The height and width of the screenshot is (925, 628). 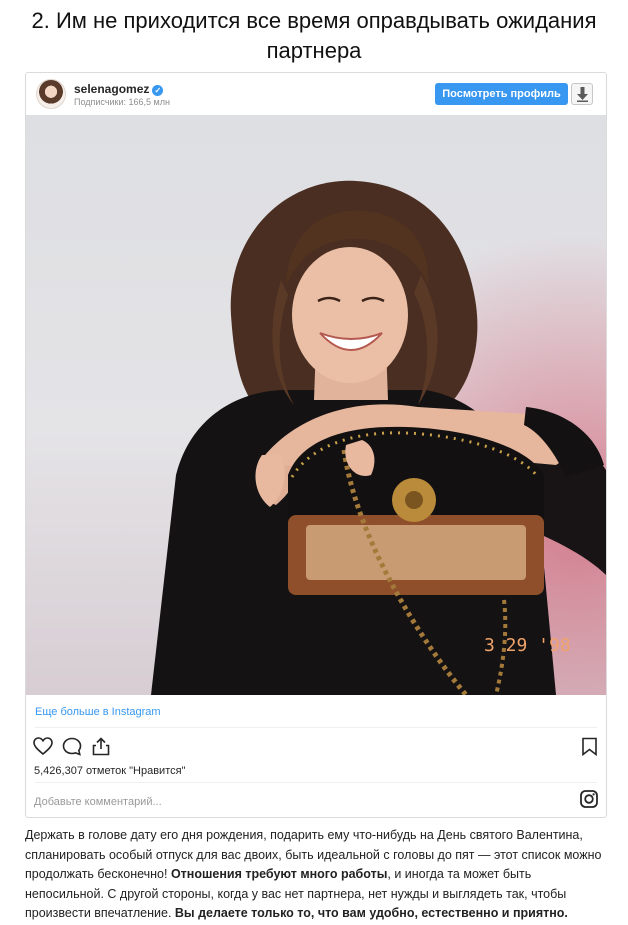 I want to click on verified-icon: ✓, so click(x=158, y=90).